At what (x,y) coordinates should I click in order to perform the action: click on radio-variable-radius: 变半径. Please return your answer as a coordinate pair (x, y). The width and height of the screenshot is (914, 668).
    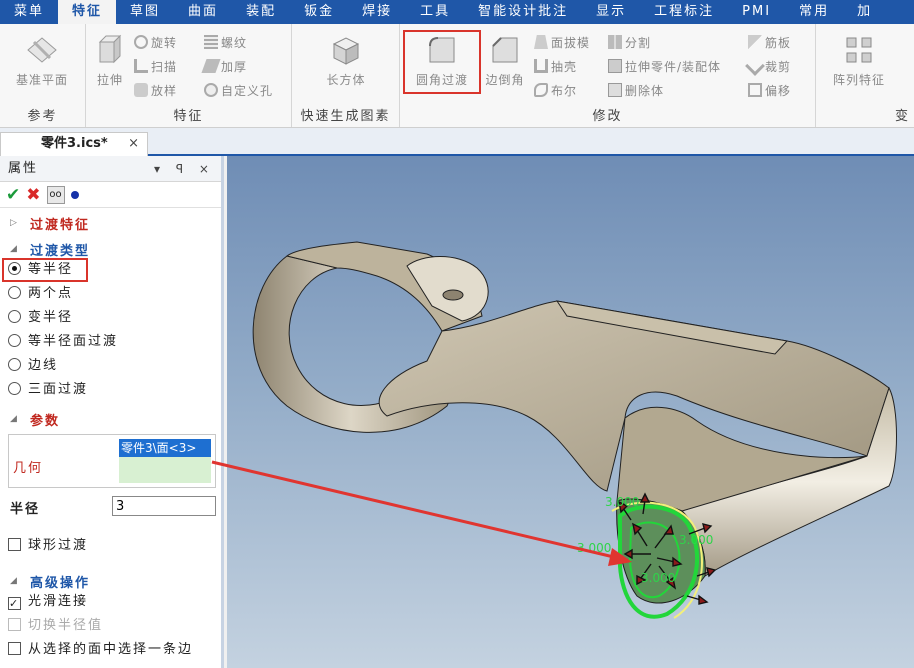
    Looking at the image, I should click on (40, 318).